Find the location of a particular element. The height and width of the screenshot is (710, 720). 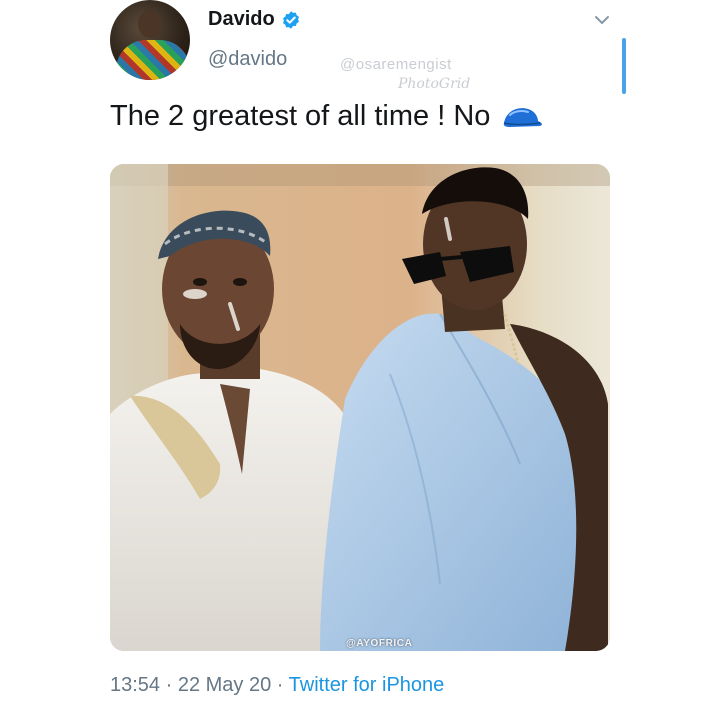

blue-cap-icon is located at coordinates (523, 117).